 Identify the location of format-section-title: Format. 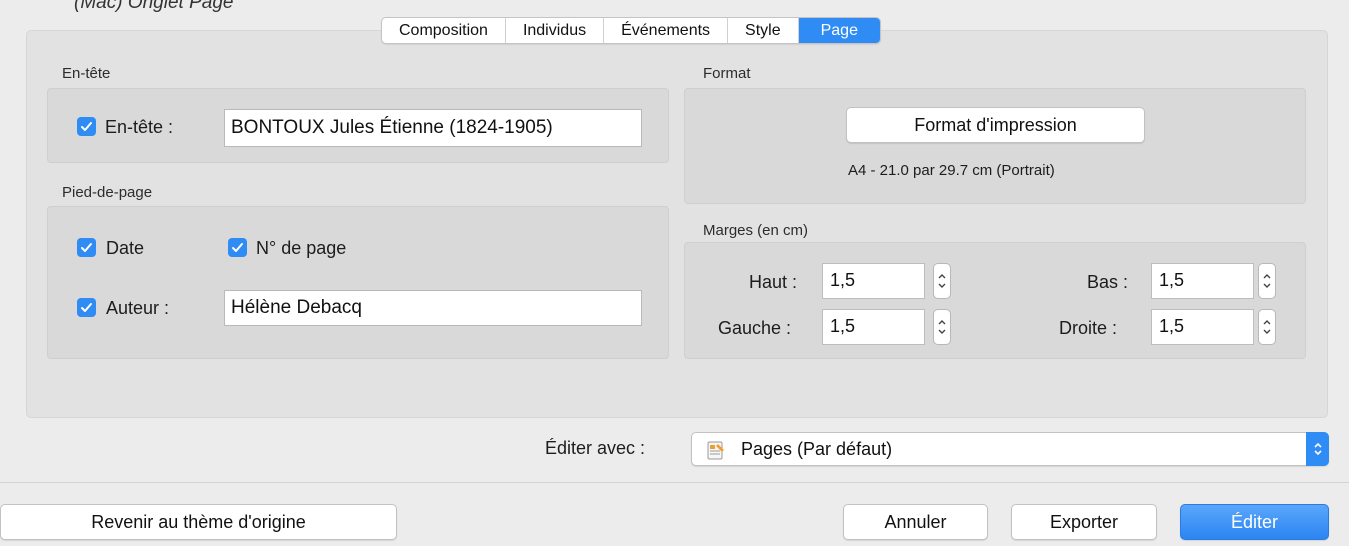
(727, 73).